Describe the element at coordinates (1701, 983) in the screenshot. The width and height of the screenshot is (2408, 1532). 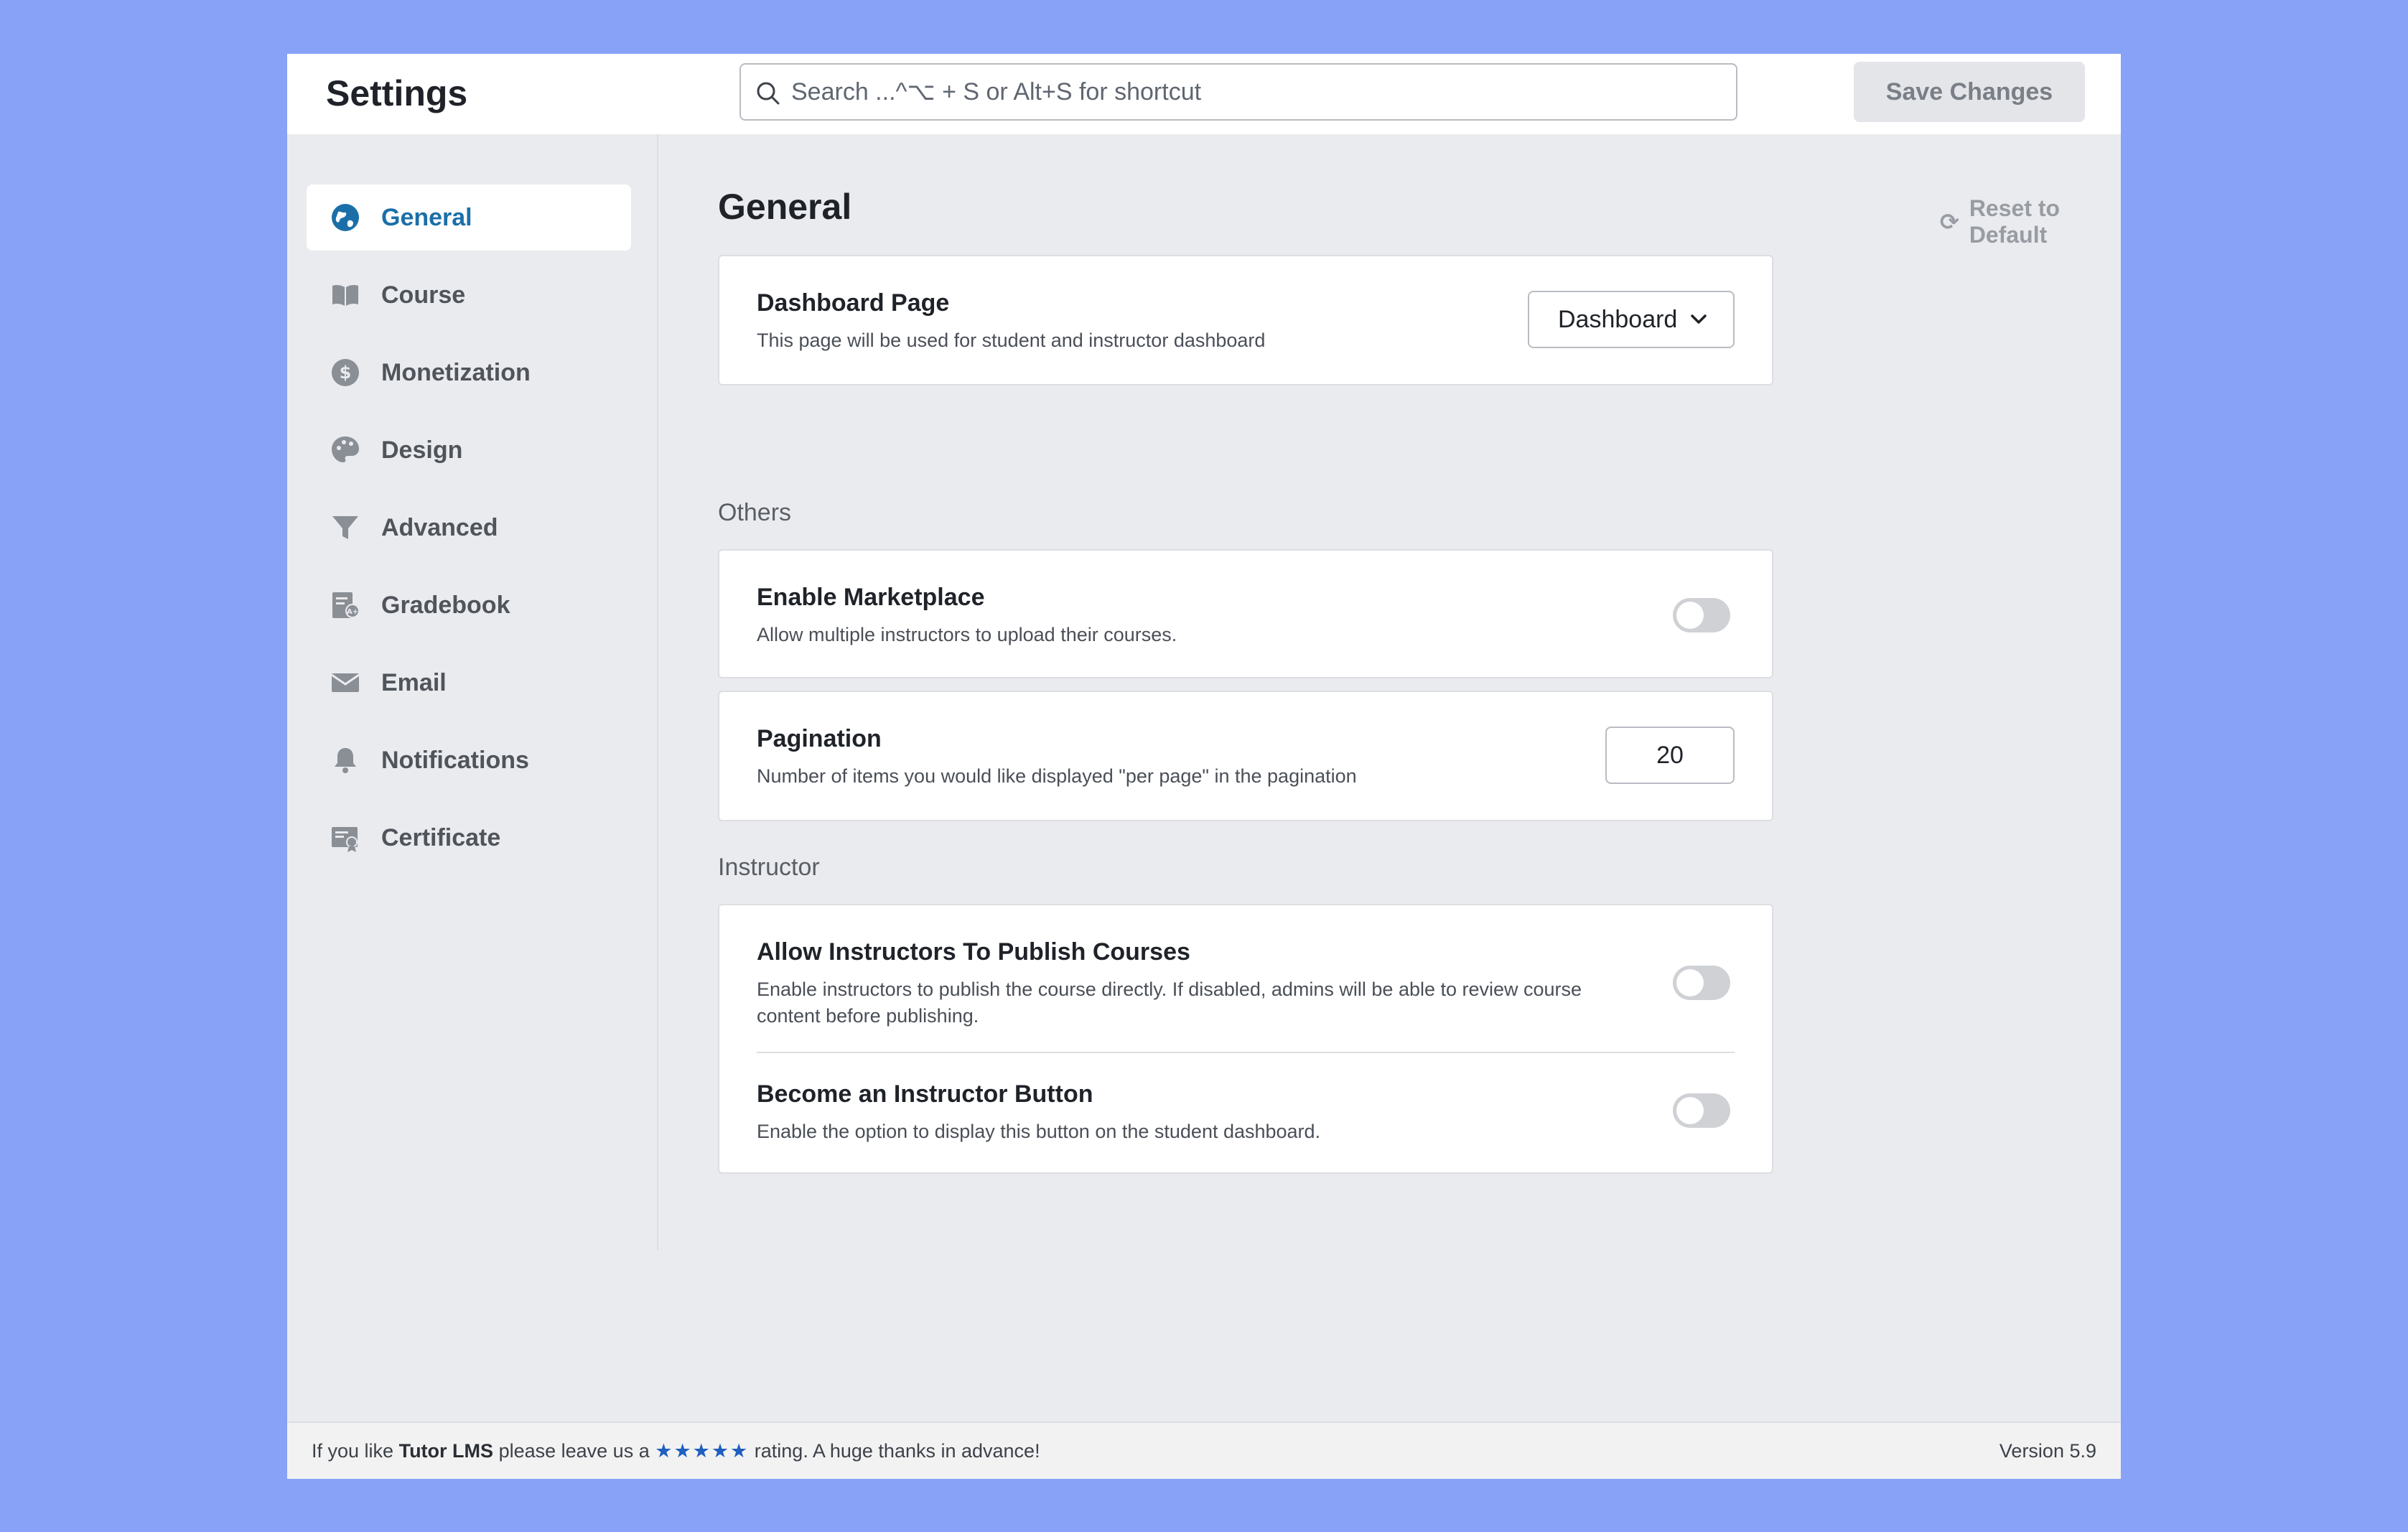
I see `publish-courses-toggle` at that location.